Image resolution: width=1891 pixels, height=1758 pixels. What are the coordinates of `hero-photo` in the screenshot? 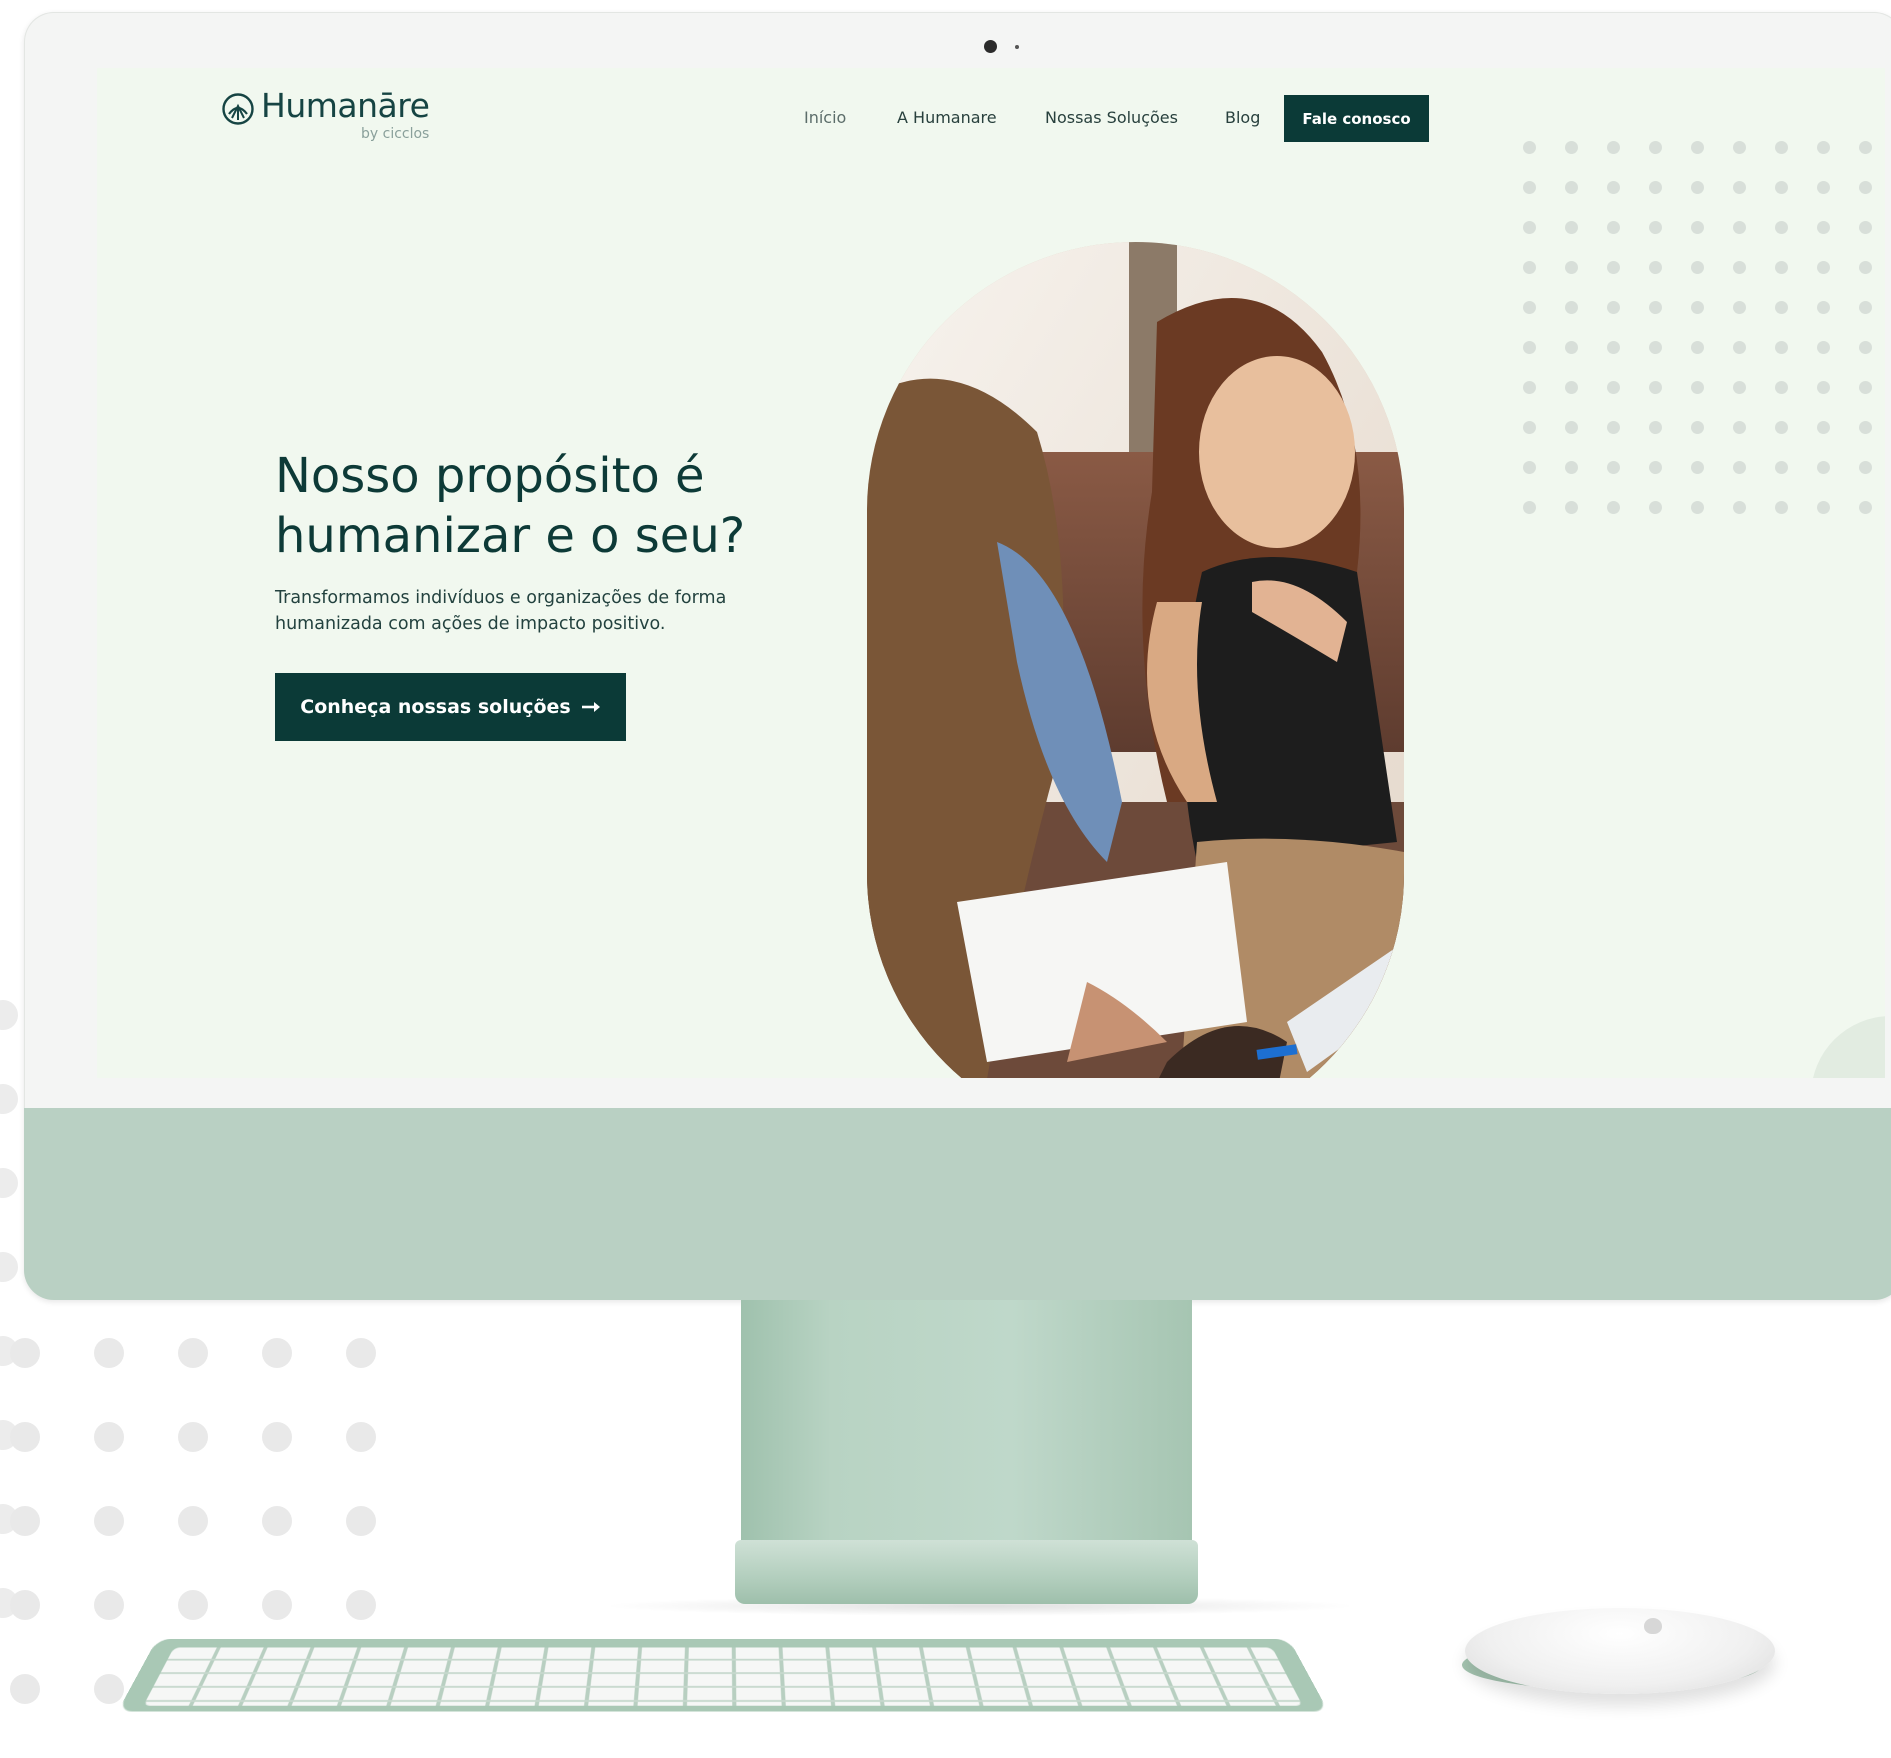 It's located at (1135, 660).